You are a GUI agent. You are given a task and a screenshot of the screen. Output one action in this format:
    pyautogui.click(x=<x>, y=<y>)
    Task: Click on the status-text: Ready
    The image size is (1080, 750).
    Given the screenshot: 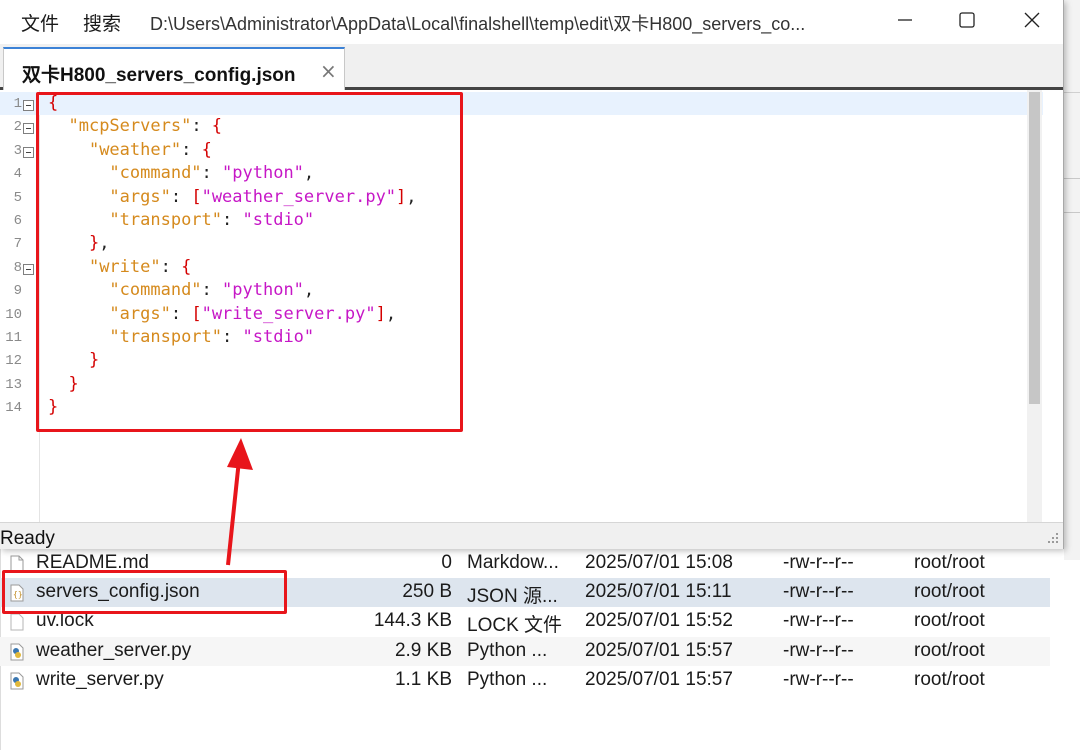 What is the action you would take?
    pyautogui.click(x=27, y=538)
    